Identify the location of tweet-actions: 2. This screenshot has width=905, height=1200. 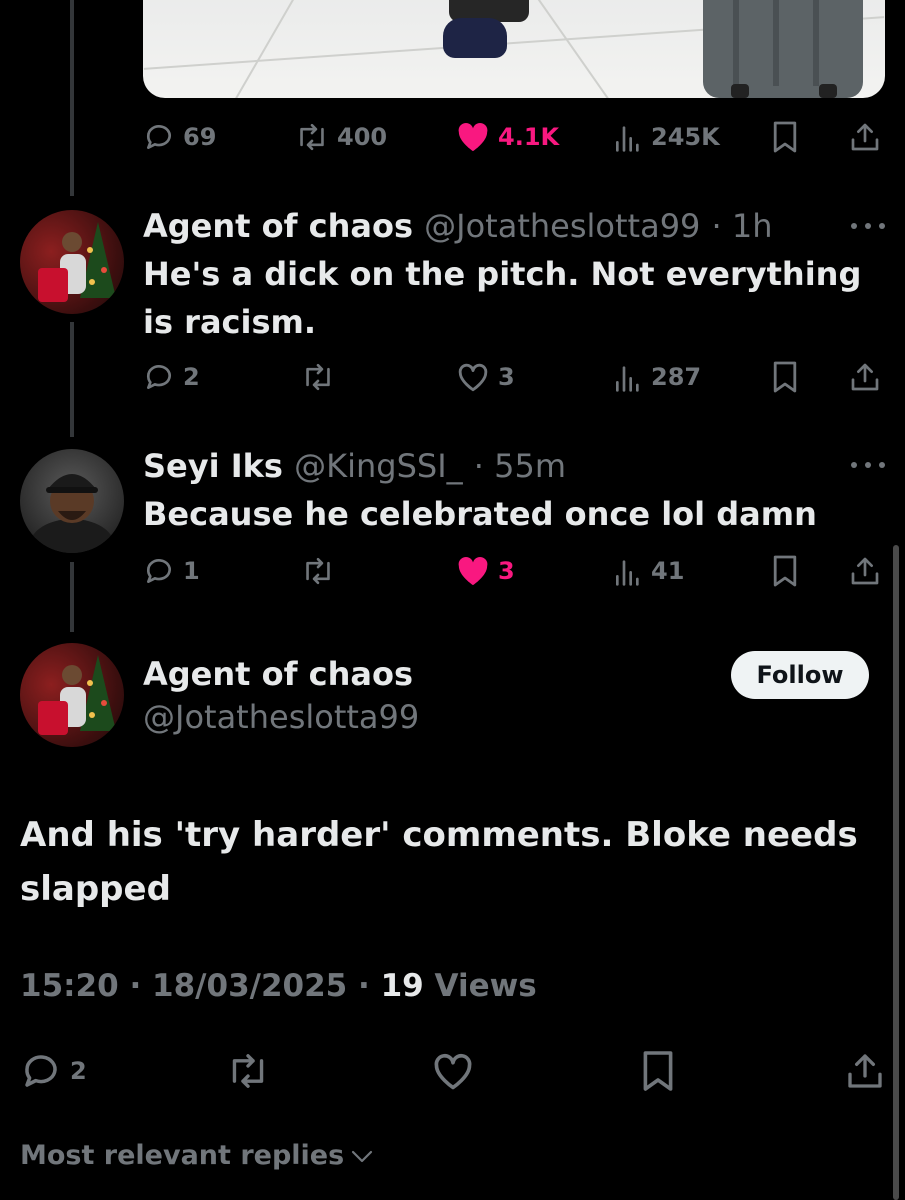
(452, 1071).